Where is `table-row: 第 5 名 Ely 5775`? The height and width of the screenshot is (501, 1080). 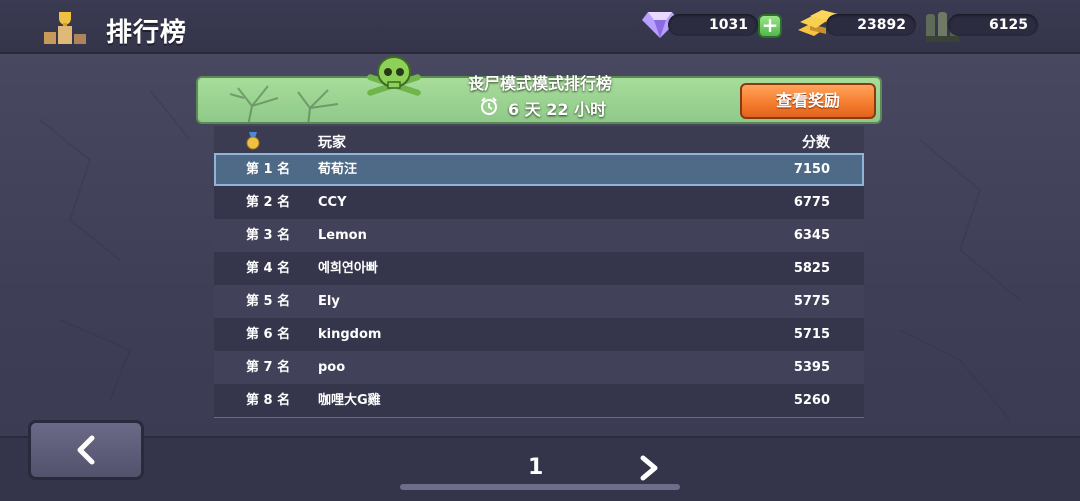 table-row: 第 5 名 Ely 5775 is located at coordinates (539, 301).